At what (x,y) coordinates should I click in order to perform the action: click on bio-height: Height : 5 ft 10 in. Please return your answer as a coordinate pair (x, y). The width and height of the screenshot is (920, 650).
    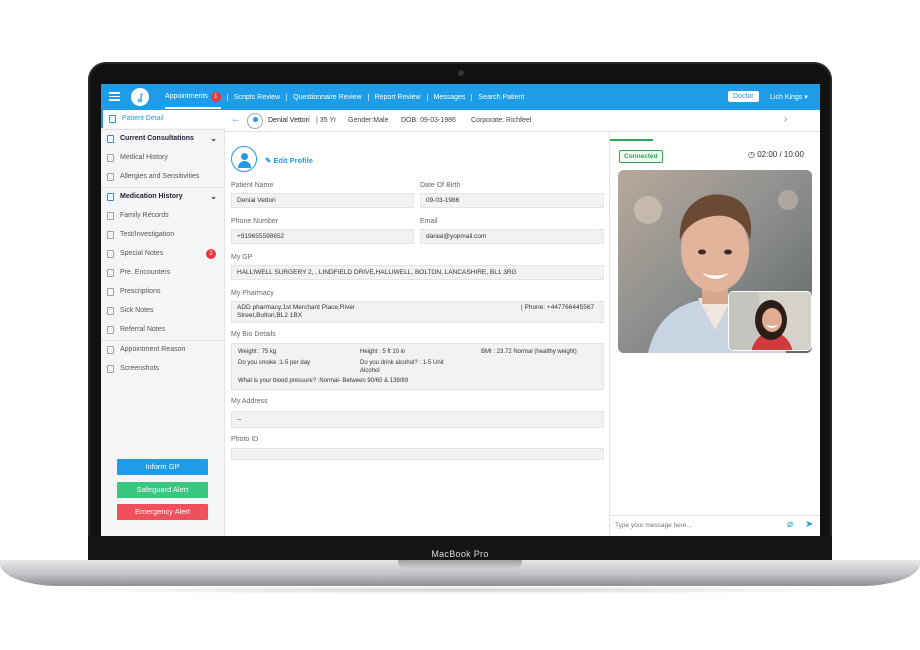
    Looking at the image, I should click on (383, 352).